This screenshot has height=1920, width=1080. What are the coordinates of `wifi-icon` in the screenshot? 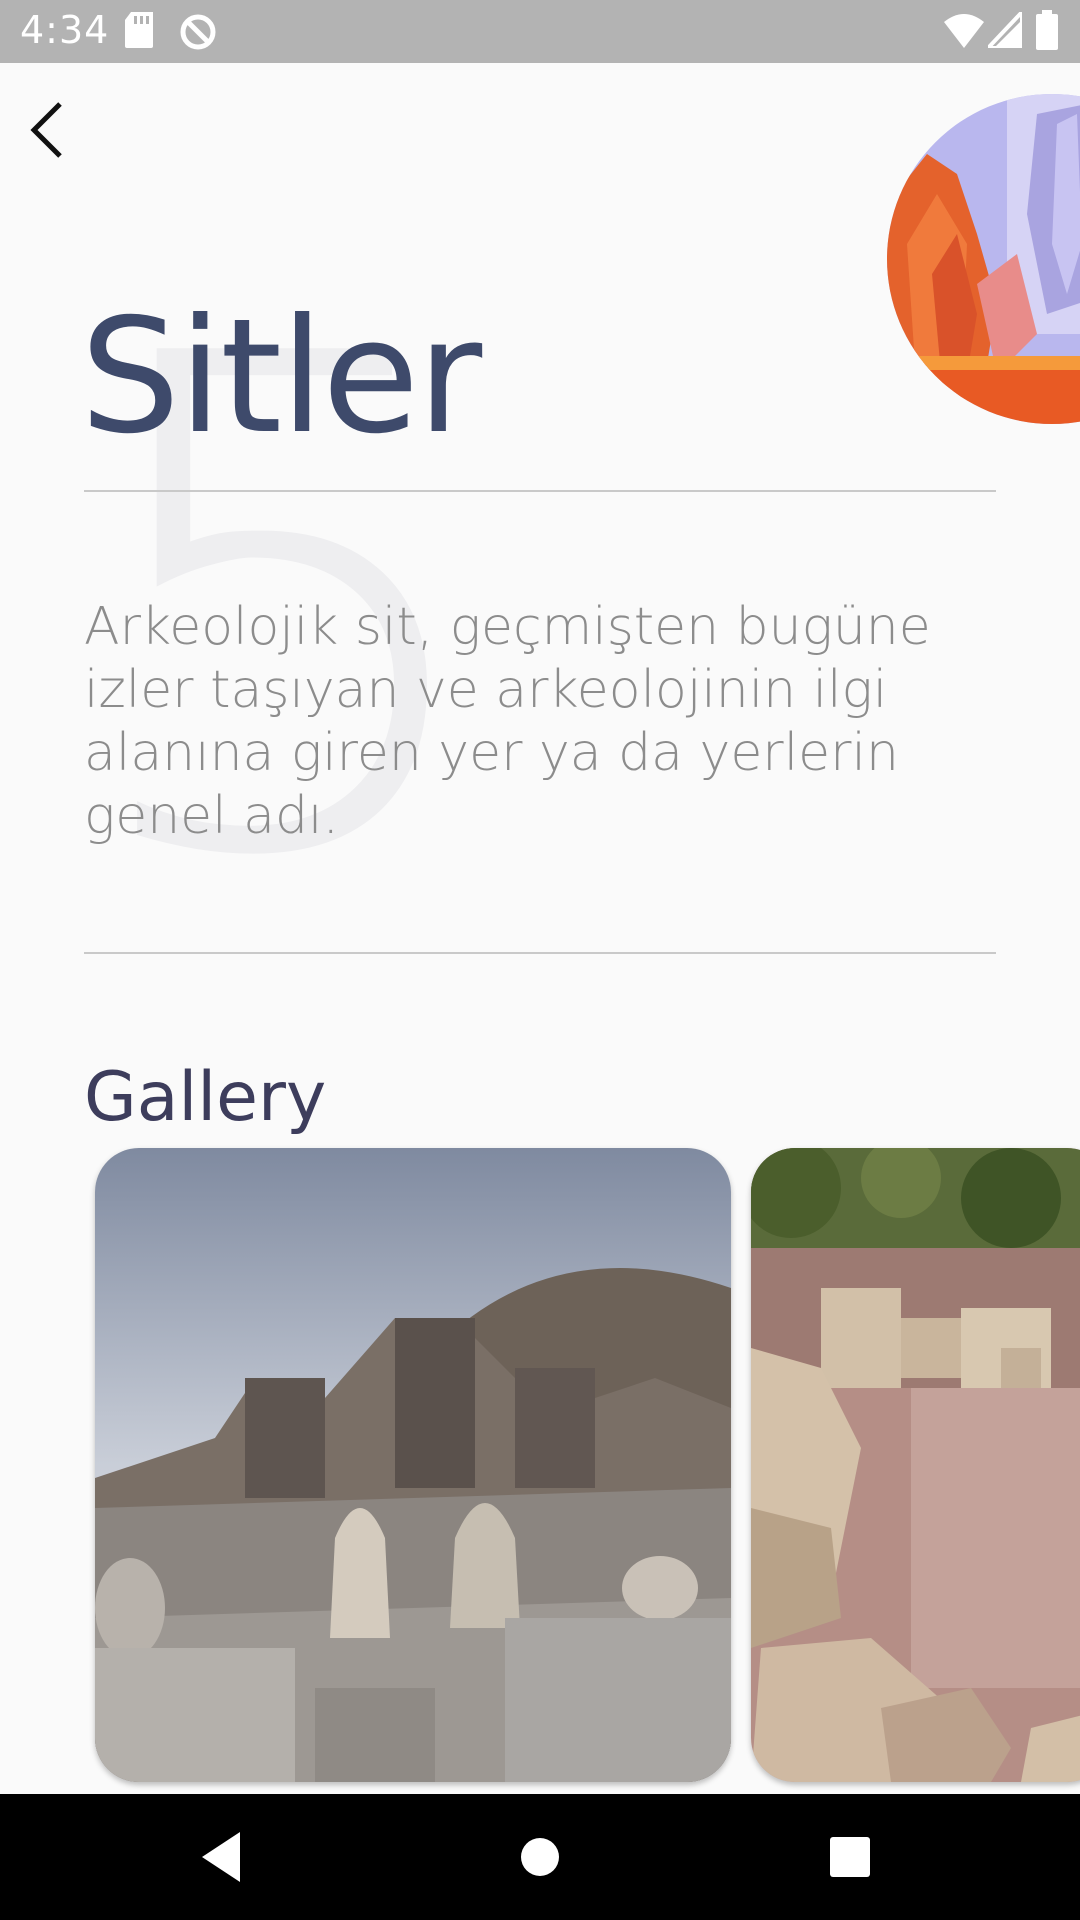 It's located at (964, 31).